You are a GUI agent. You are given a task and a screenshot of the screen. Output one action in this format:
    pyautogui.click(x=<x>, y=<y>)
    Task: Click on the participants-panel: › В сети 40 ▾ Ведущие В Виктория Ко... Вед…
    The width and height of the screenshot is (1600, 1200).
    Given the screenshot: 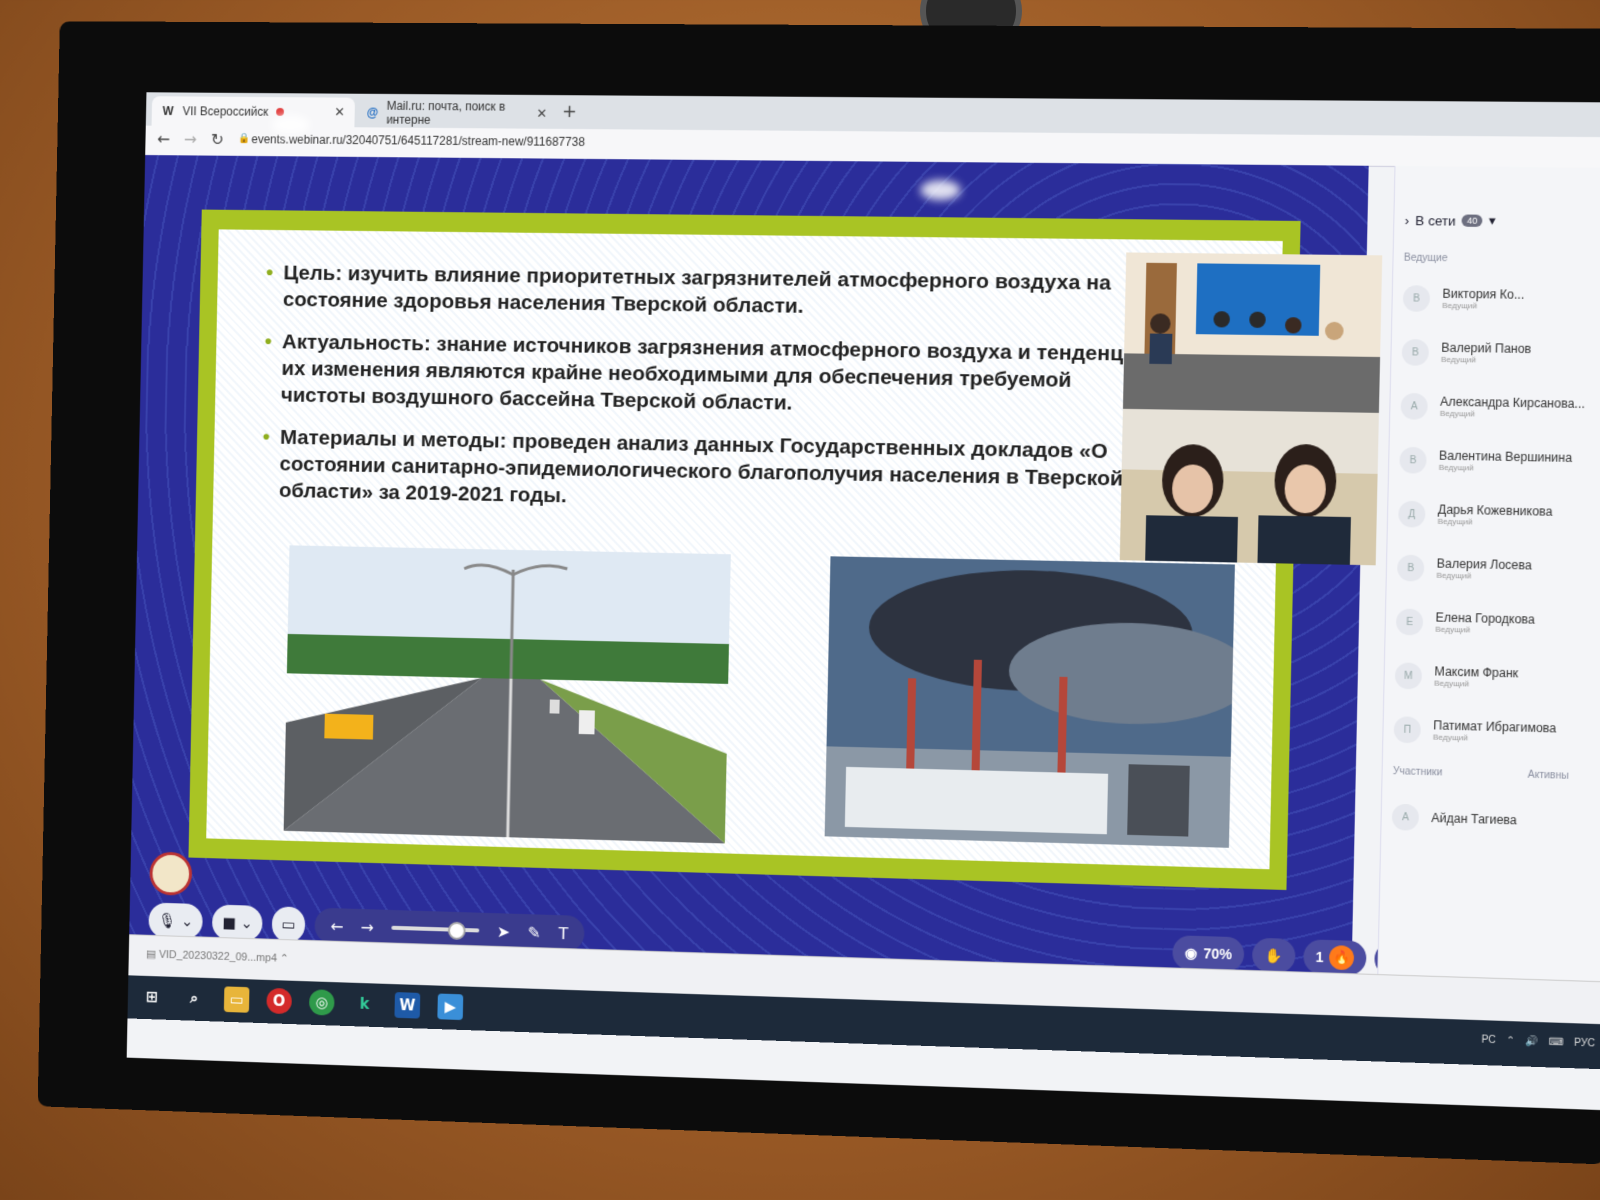 What is the action you would take?
    pyautogui.click(x=1488, y=573)
    